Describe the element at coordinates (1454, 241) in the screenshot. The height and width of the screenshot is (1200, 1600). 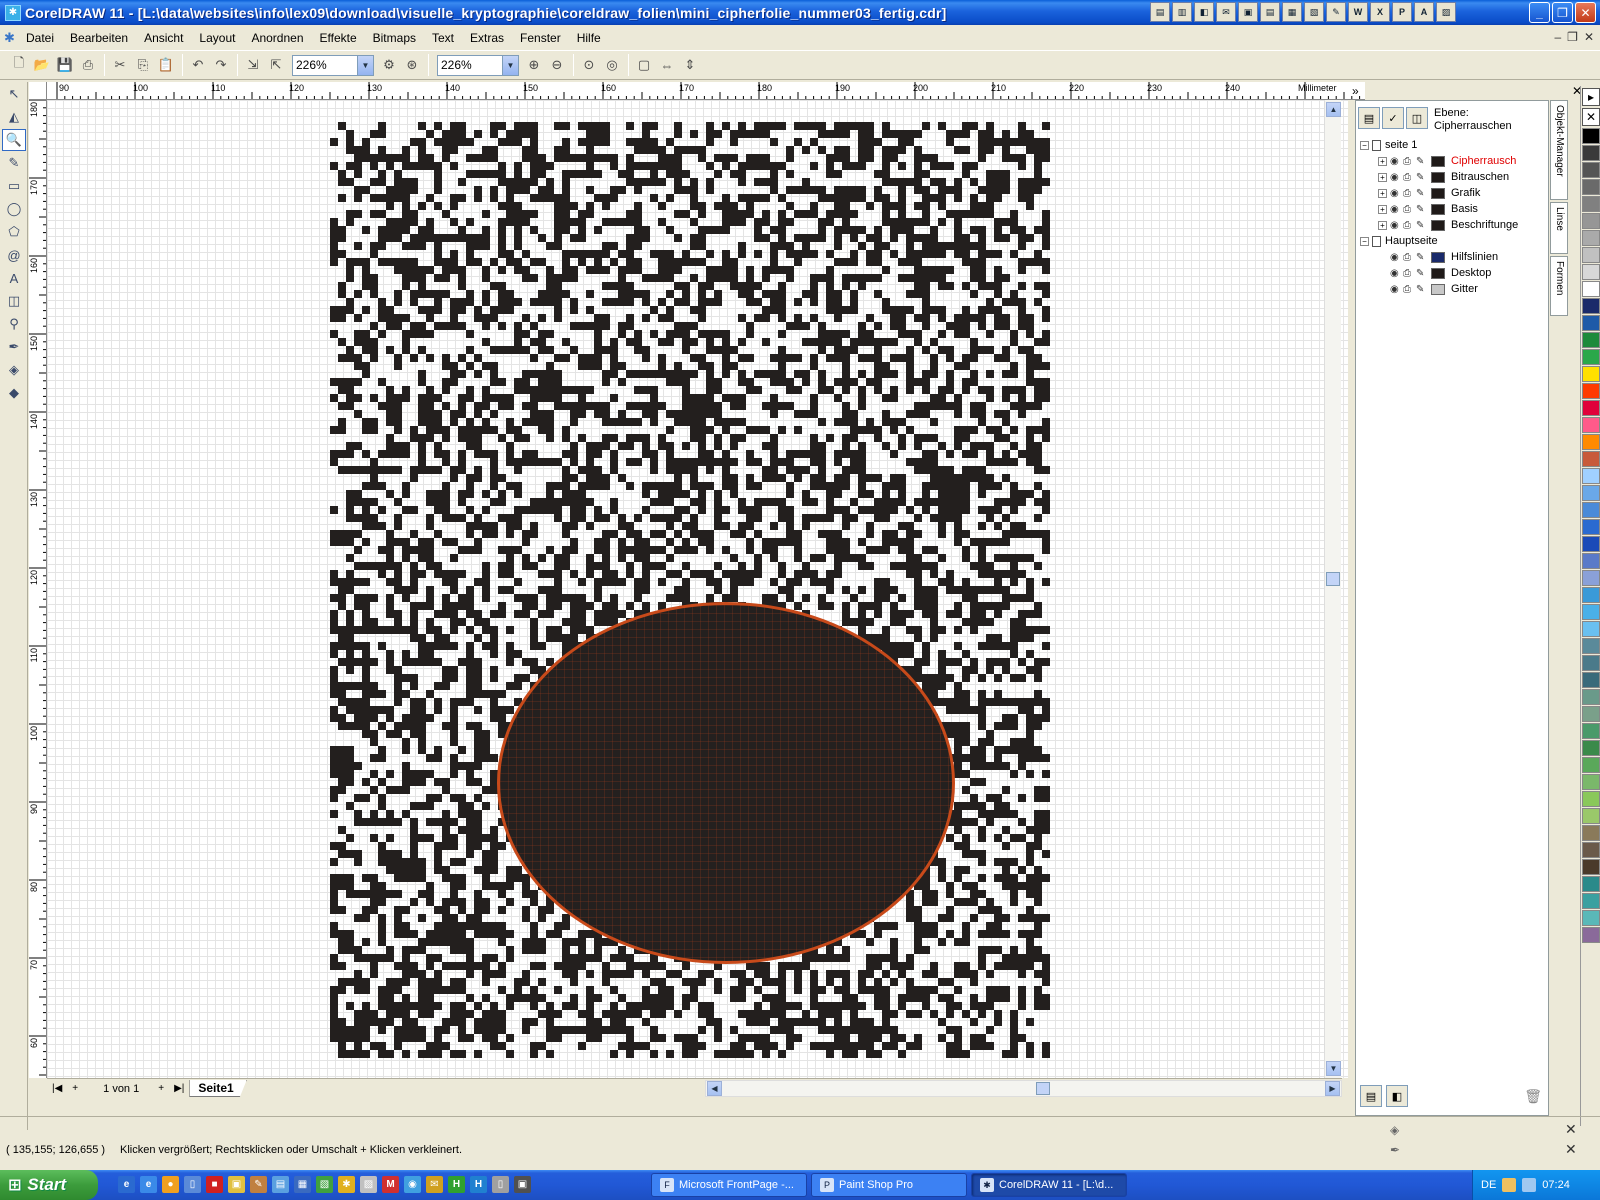
I see `tree-master-page: − Hauptseite` at that location.